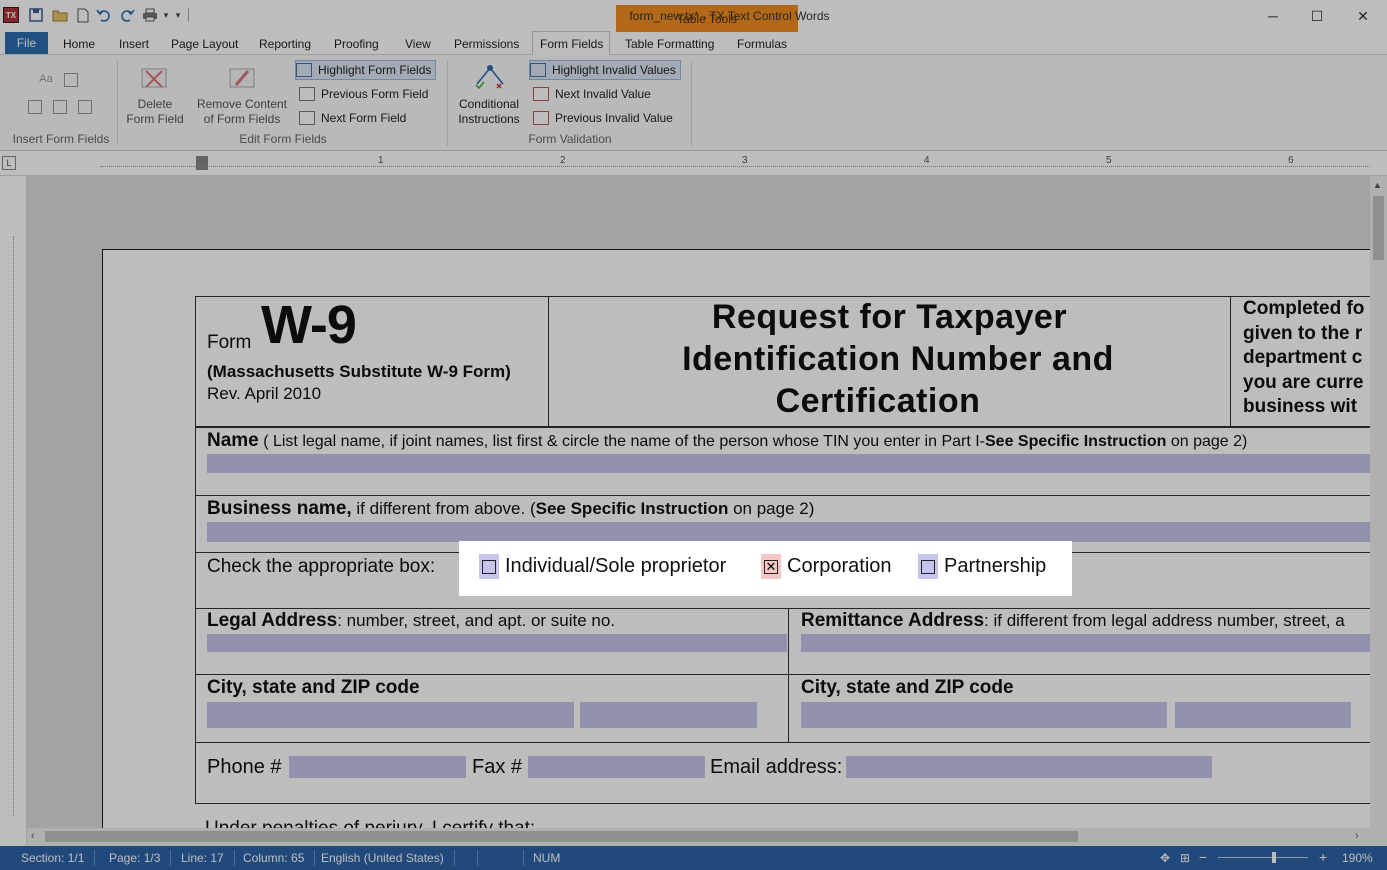  Describe the element at coordinates (614, 70) in the screenshot. I see `highlight-invalid-values-label: Highlight Invalid Values` at that location.